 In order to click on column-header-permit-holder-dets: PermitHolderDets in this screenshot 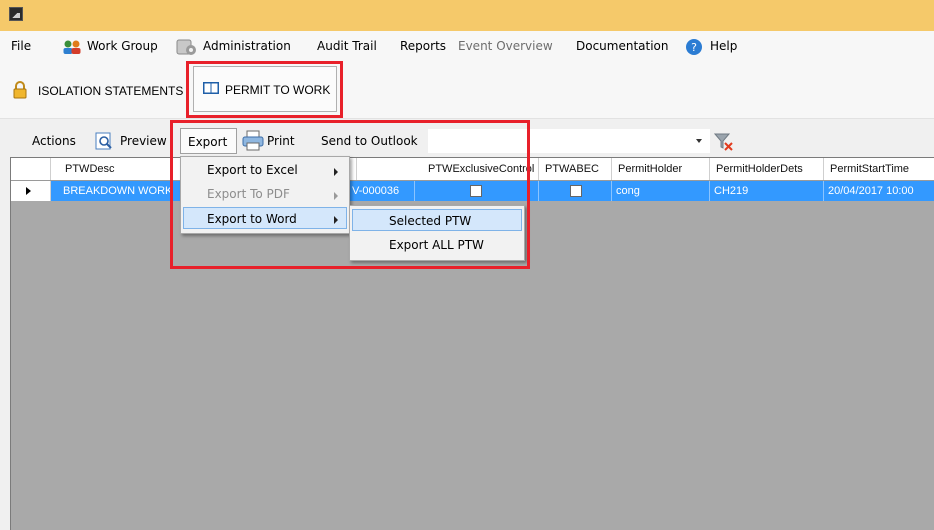, I will do `click(767, 169)`.